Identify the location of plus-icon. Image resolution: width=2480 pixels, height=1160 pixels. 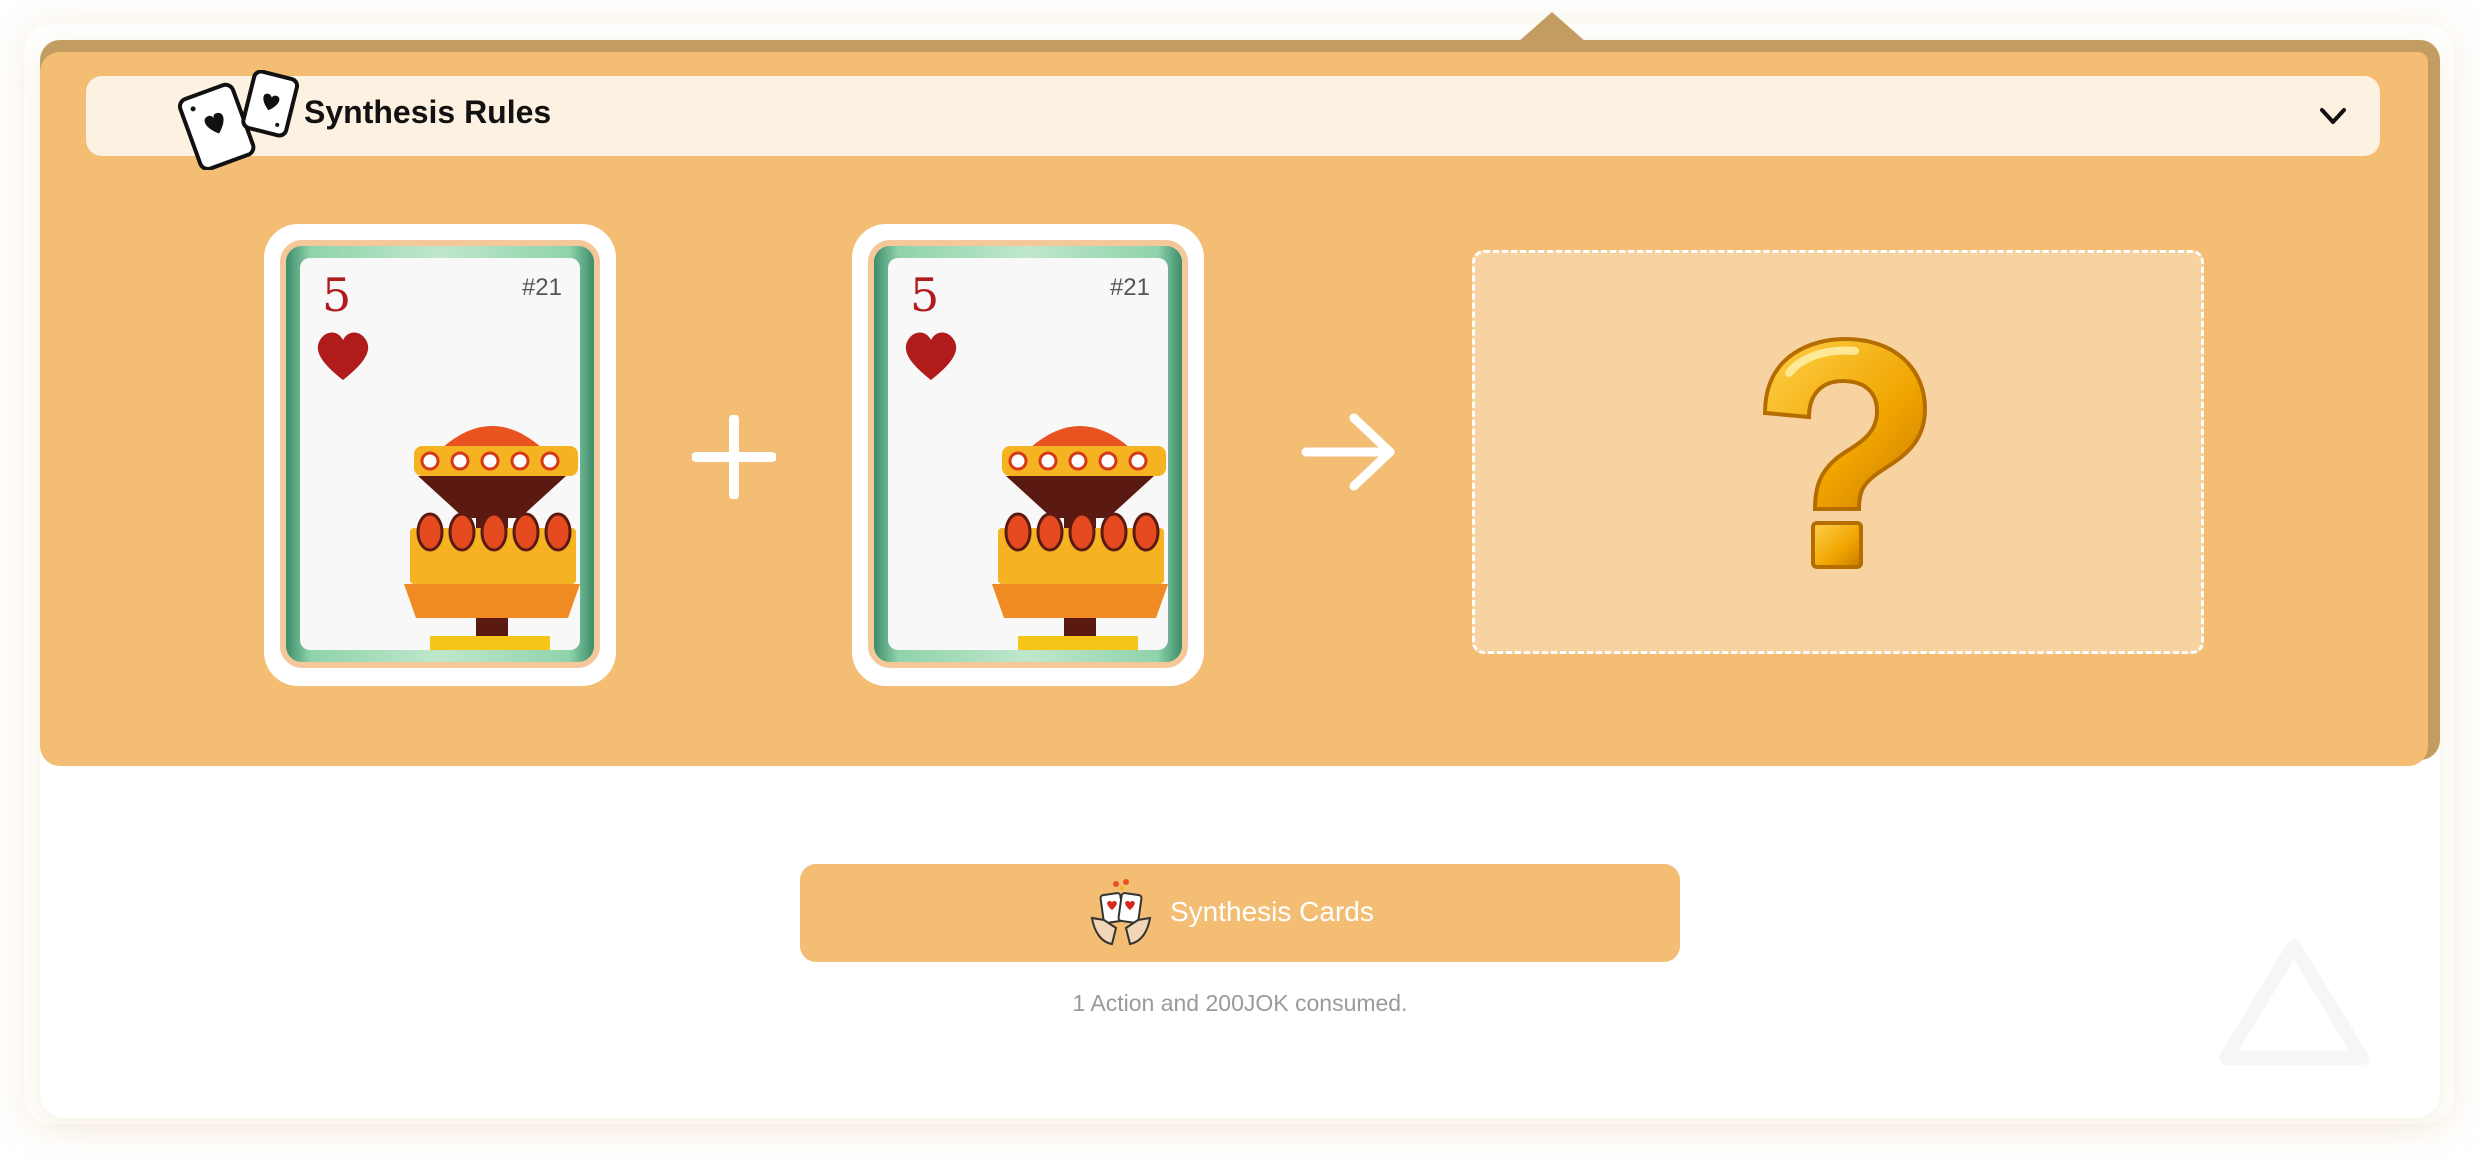
(734, 457).